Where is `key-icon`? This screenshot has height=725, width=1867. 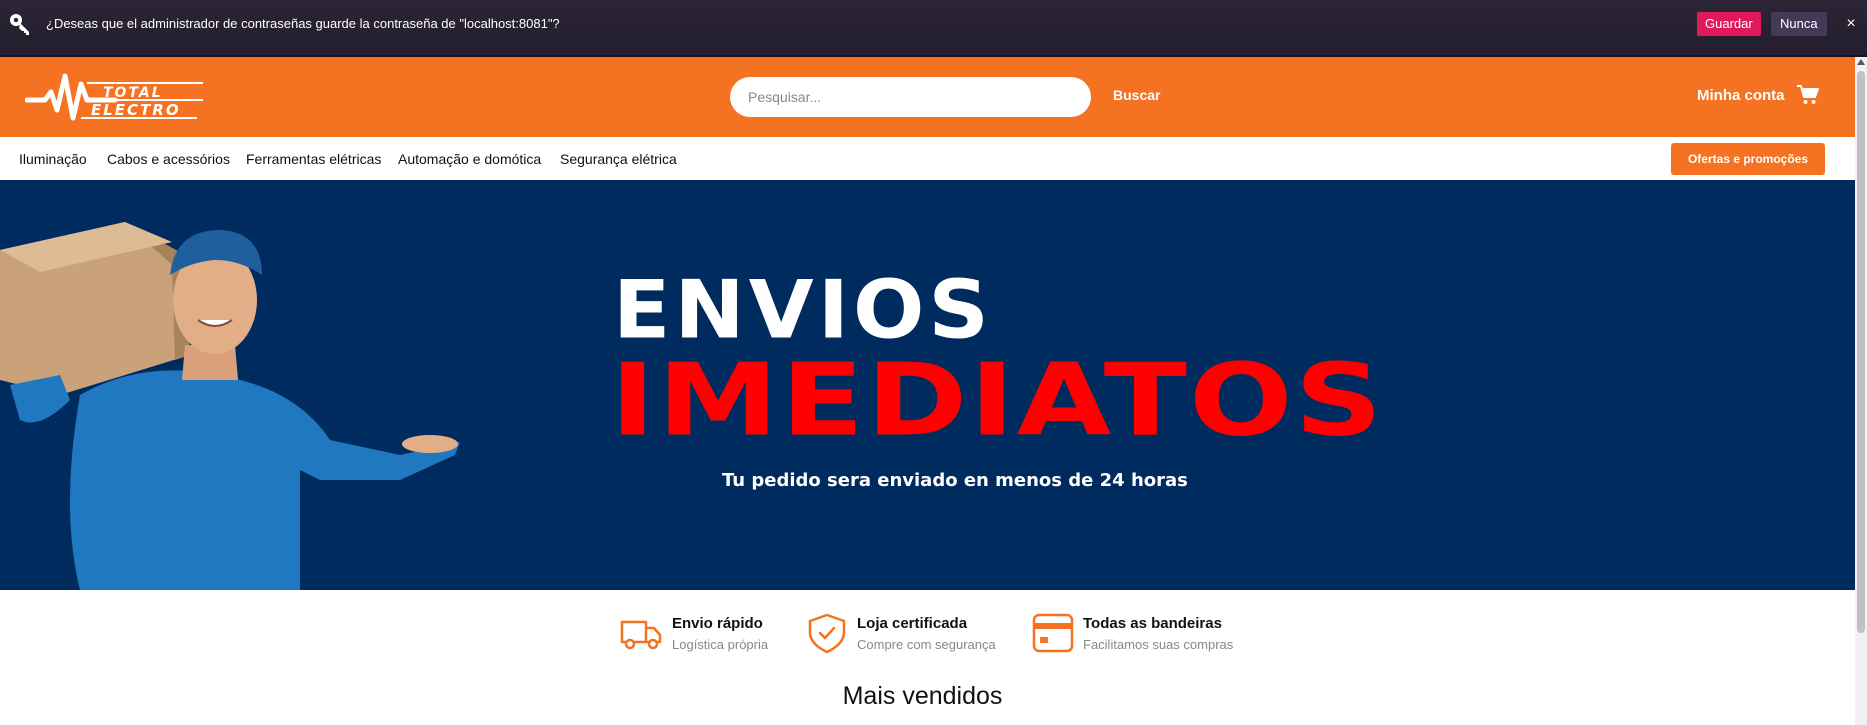 key-icon is located at coordinates (19, 24).